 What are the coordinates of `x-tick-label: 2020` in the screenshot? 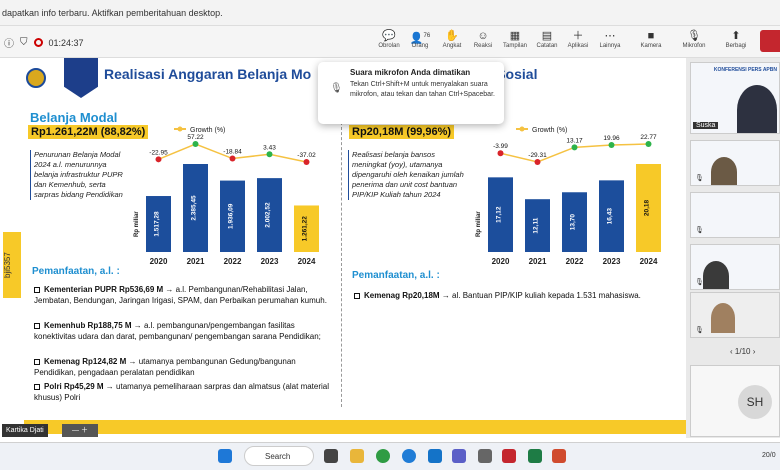 It's located at (501, 261).